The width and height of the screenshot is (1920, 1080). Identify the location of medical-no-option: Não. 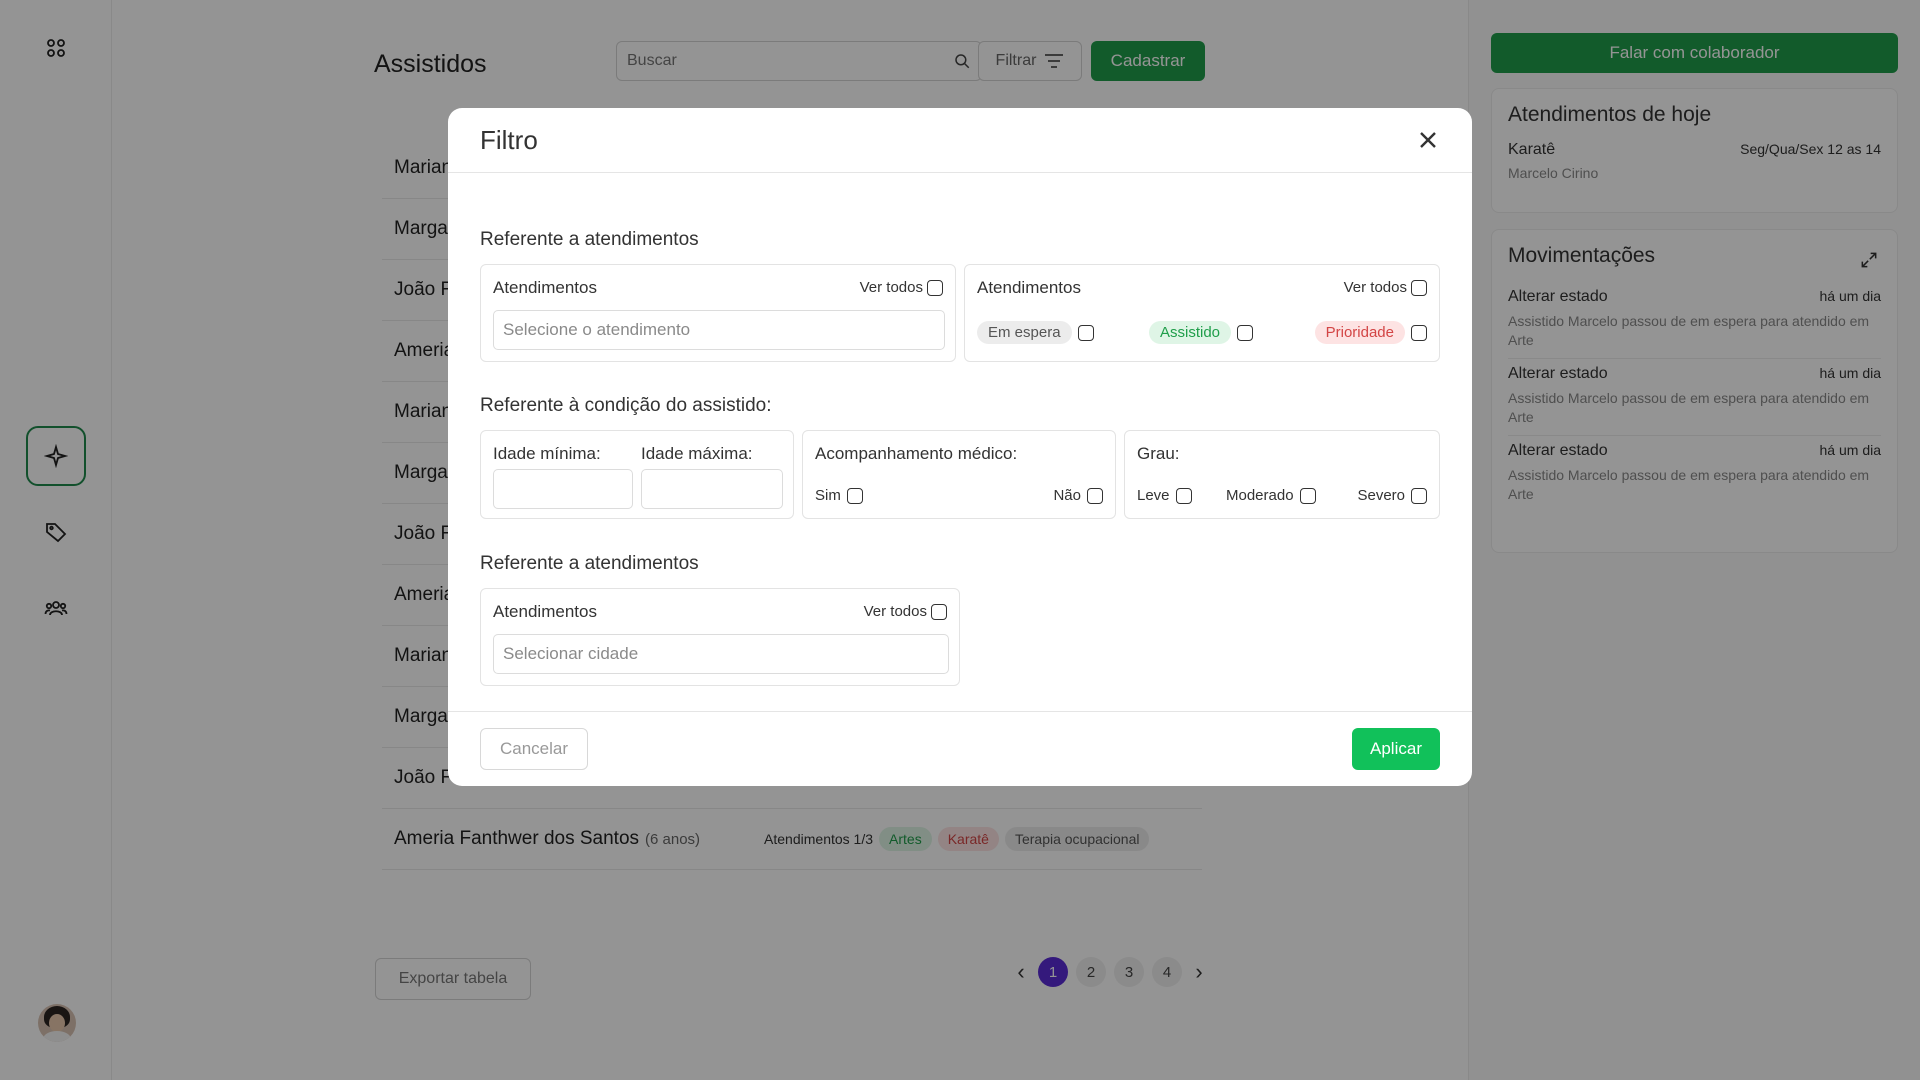
(1078, 495).